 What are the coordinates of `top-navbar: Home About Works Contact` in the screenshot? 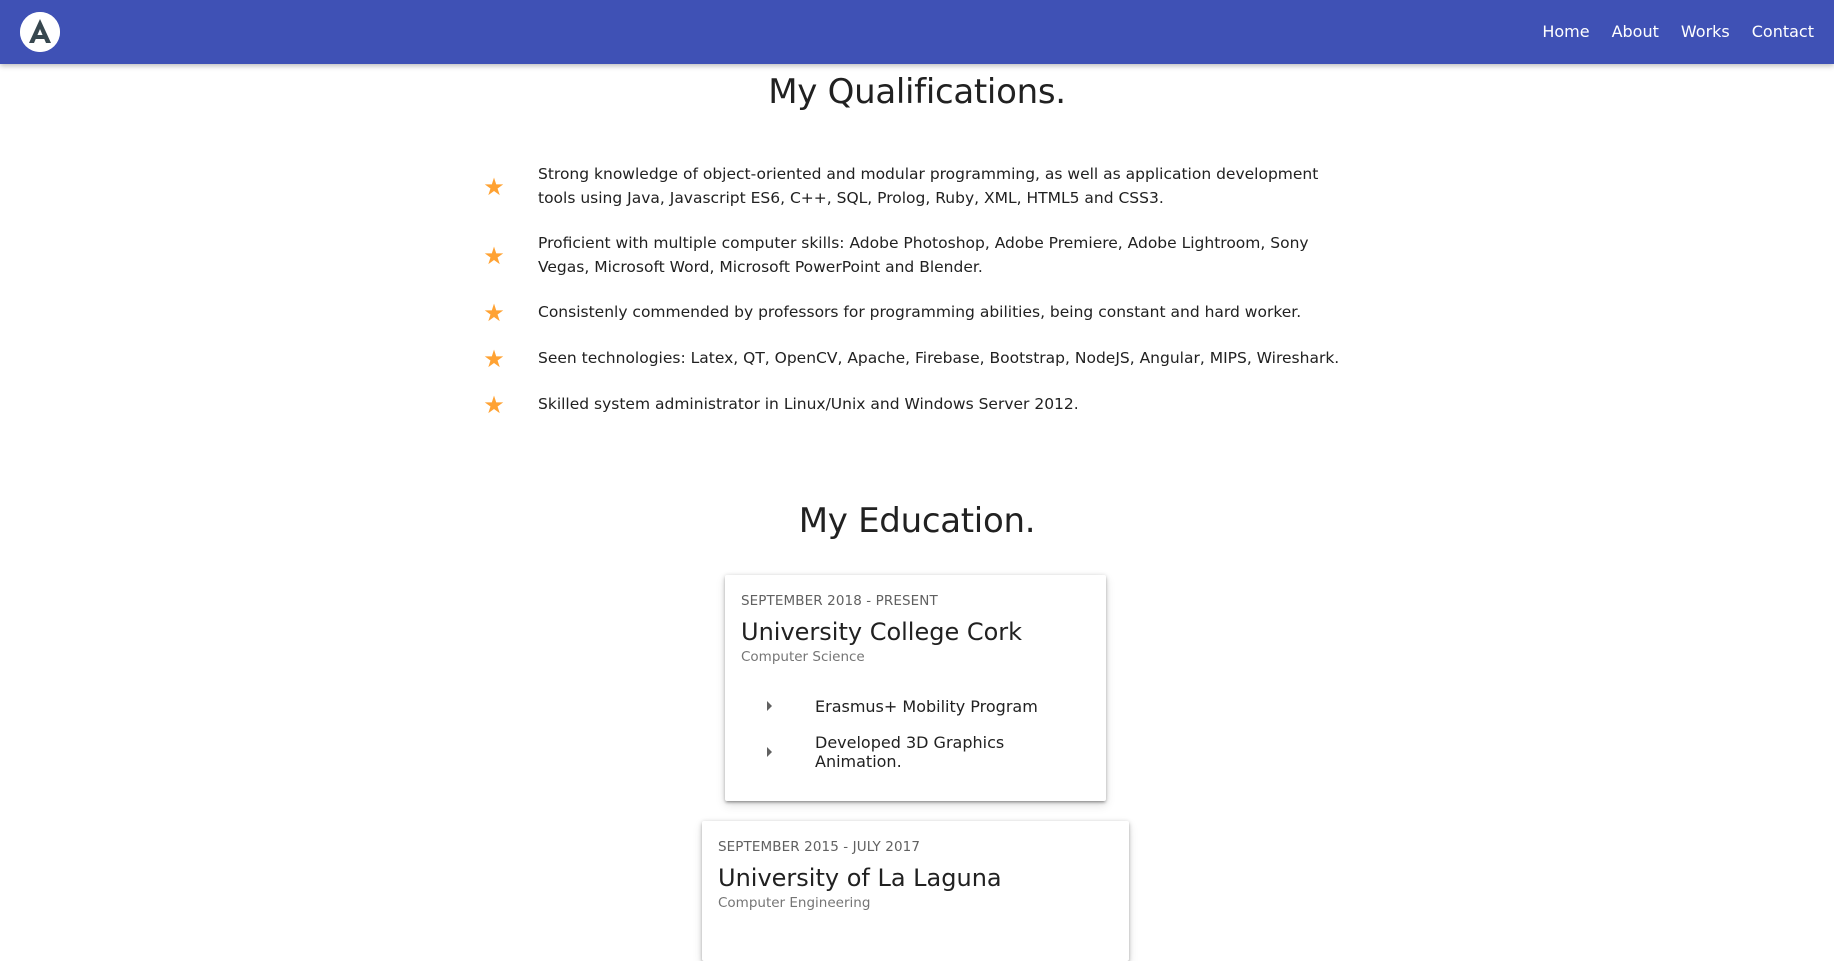 It's located at (917, 32).